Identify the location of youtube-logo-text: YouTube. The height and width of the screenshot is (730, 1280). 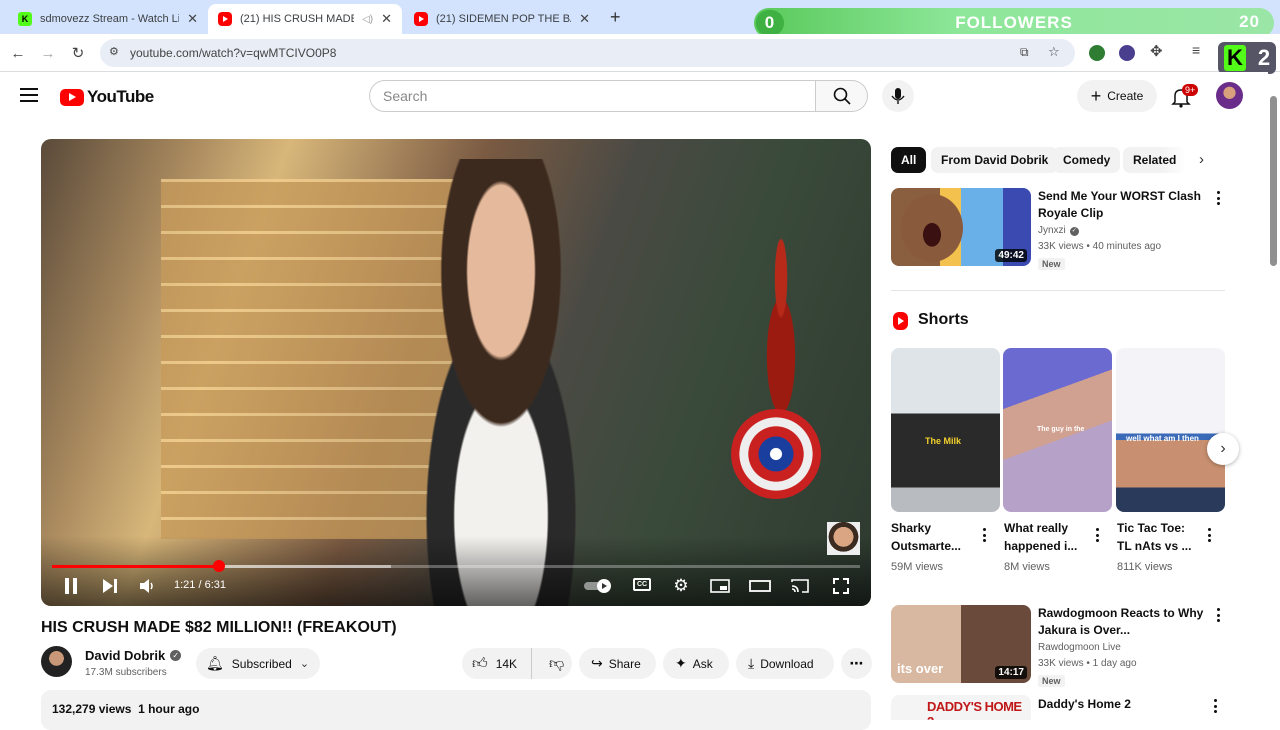
(120, 96).